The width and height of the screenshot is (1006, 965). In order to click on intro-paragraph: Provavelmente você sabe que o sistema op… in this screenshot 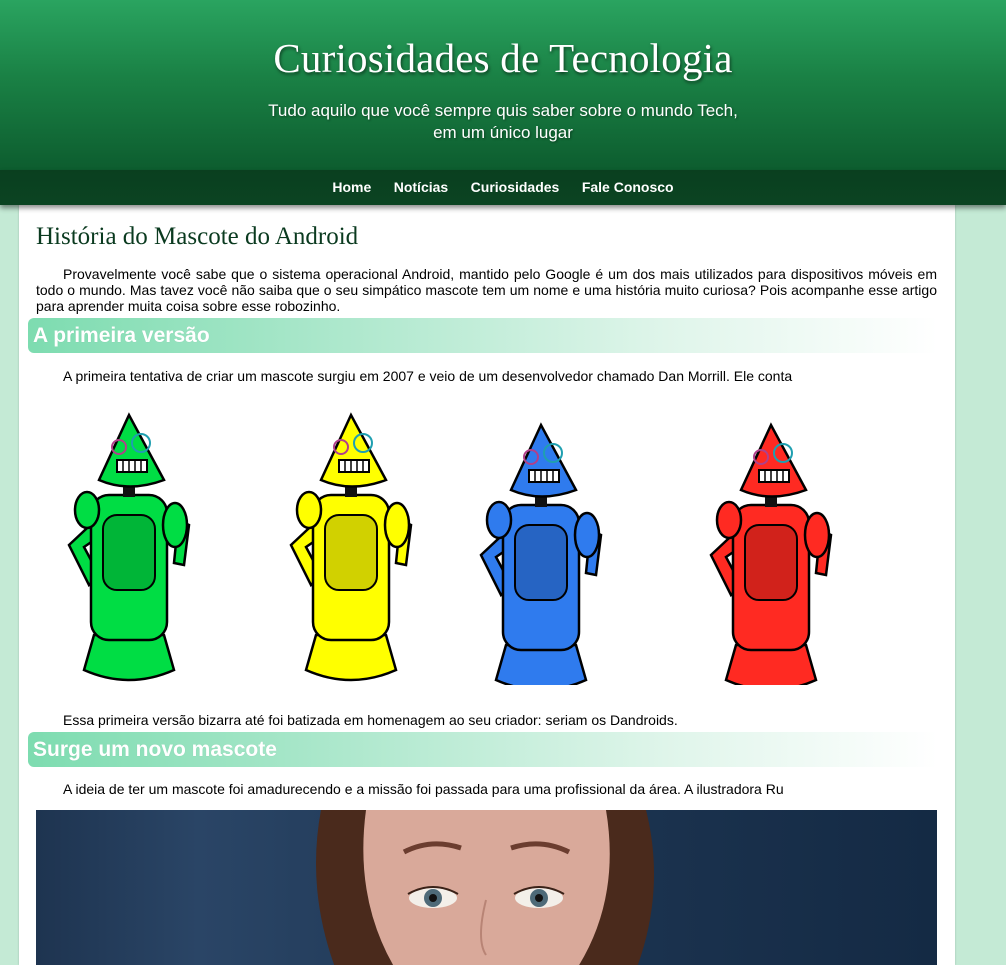, I will do `click(486, 290)`.